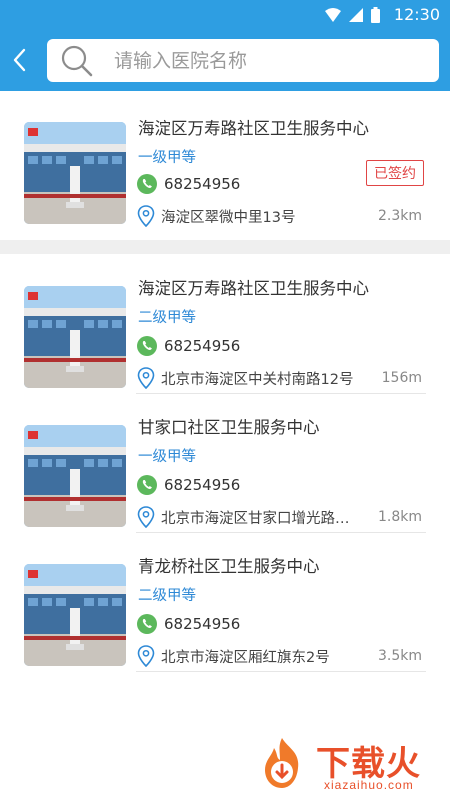  What do you see at coordinates (399, 656) in the screenshot?
I see `hospital-distance: 3.5km` at bounding box center [399, 656].